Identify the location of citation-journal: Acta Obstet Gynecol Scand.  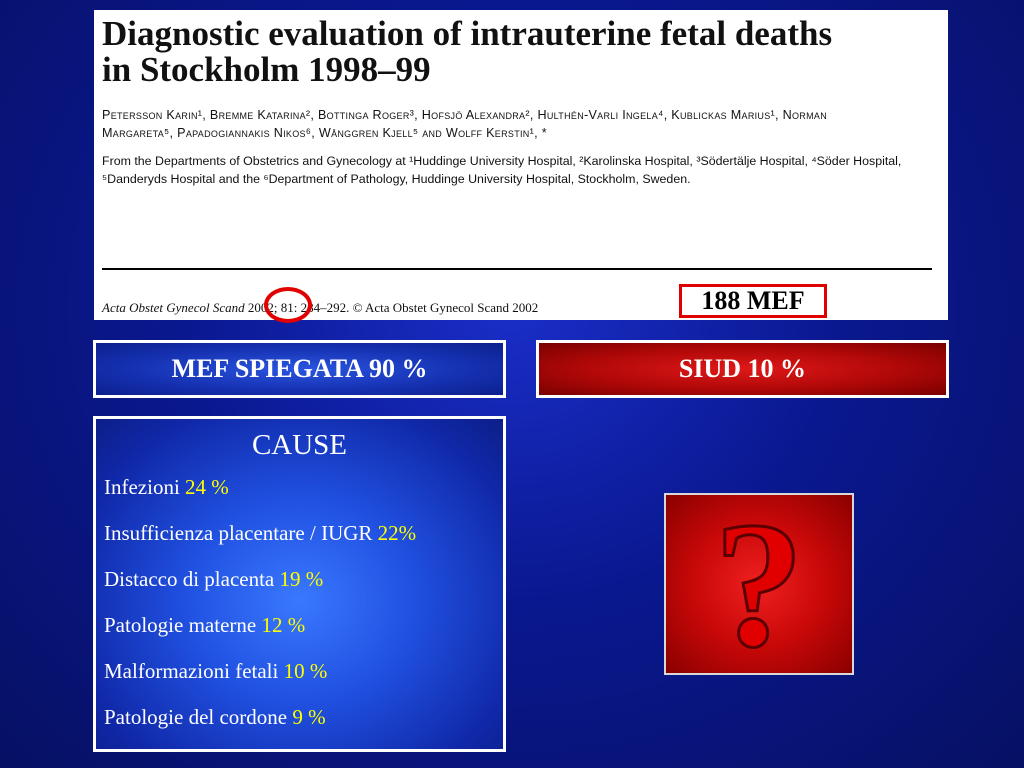
(173, 307).